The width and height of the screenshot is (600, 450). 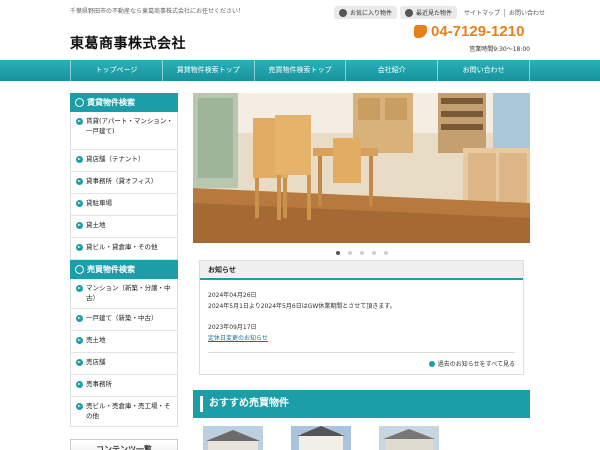 What do you see at coordinates (124, 227) in the screenshot?
I see `sidebar-item-rental-land: 貸土地` at bounding box center [124, 227].